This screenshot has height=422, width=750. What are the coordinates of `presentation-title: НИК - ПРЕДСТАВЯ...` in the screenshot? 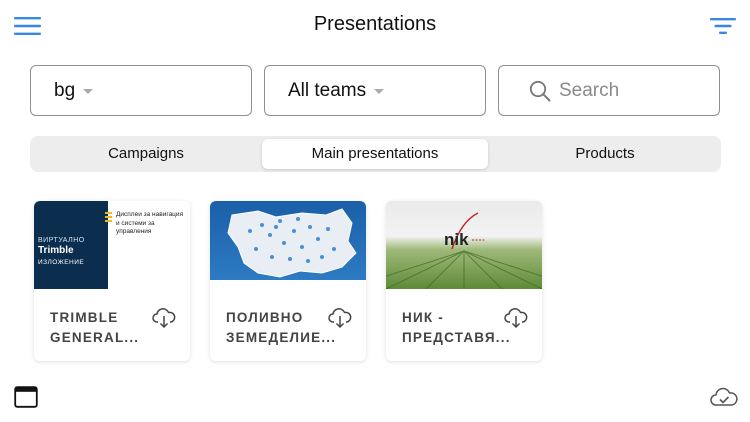 It's located at (456, 327).